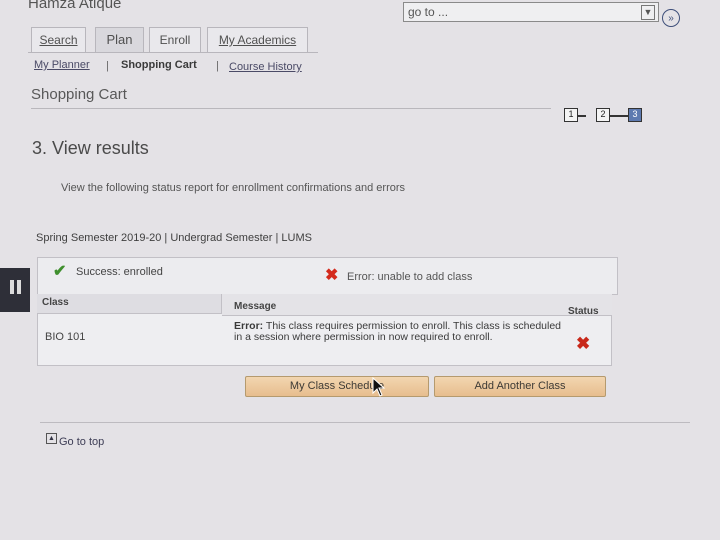  I want to click on mouse-cursor-icon, so click(379, 387).